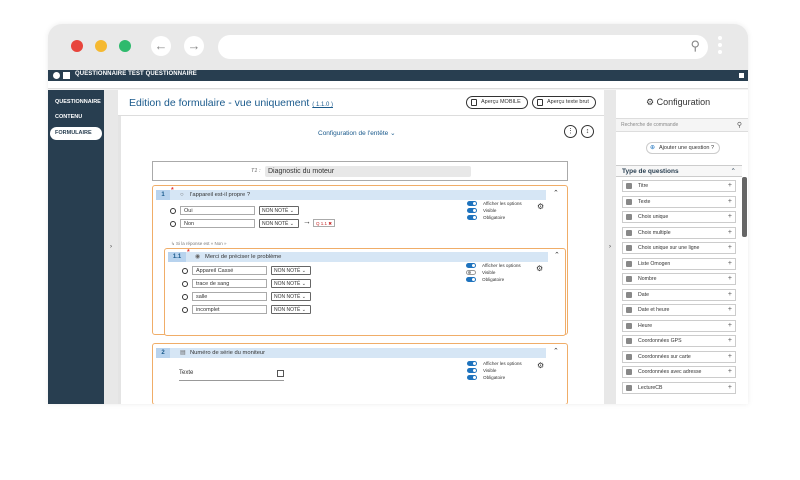 The image size is (800, 480). What do you see at coordinates (679, 325) in the screenshot?
I see `type-item-heure: Heure +` at bounding box center [679, 325].